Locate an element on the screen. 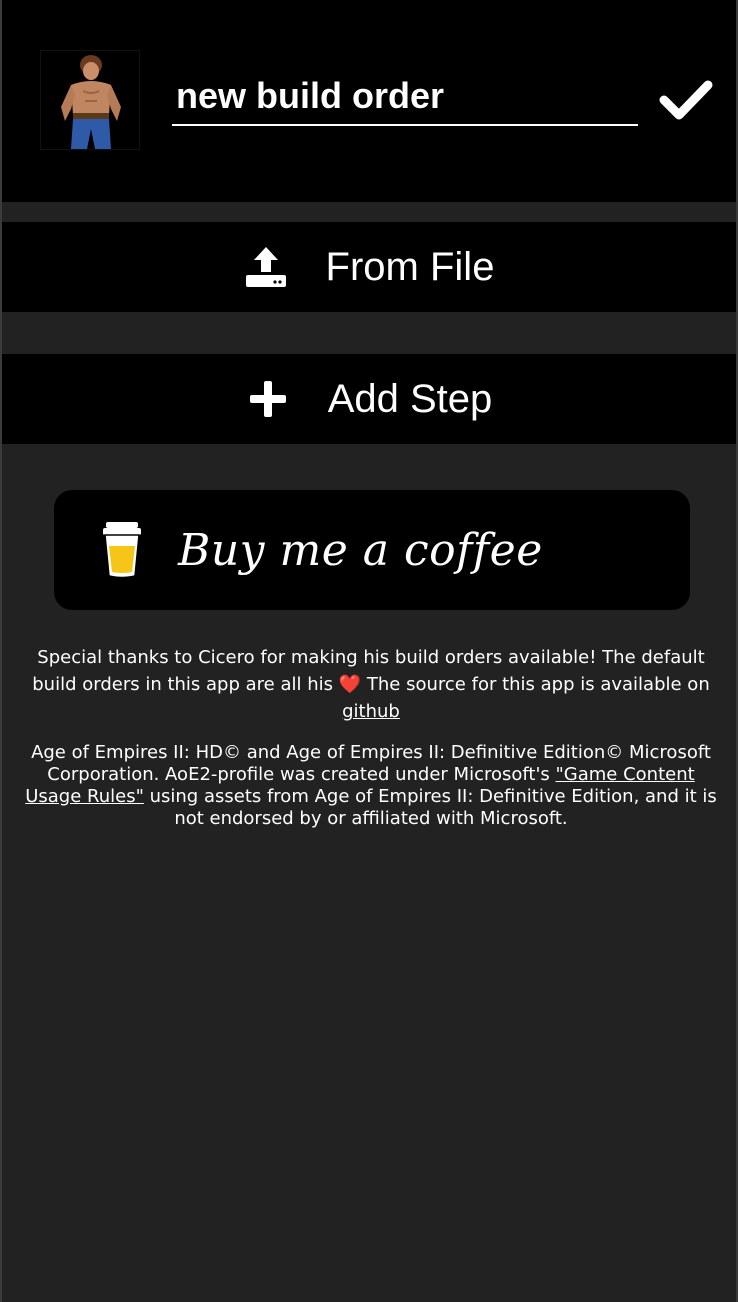 This screenshot has height=1302, width=738. plus-icon is located at coordinates (268, 399).